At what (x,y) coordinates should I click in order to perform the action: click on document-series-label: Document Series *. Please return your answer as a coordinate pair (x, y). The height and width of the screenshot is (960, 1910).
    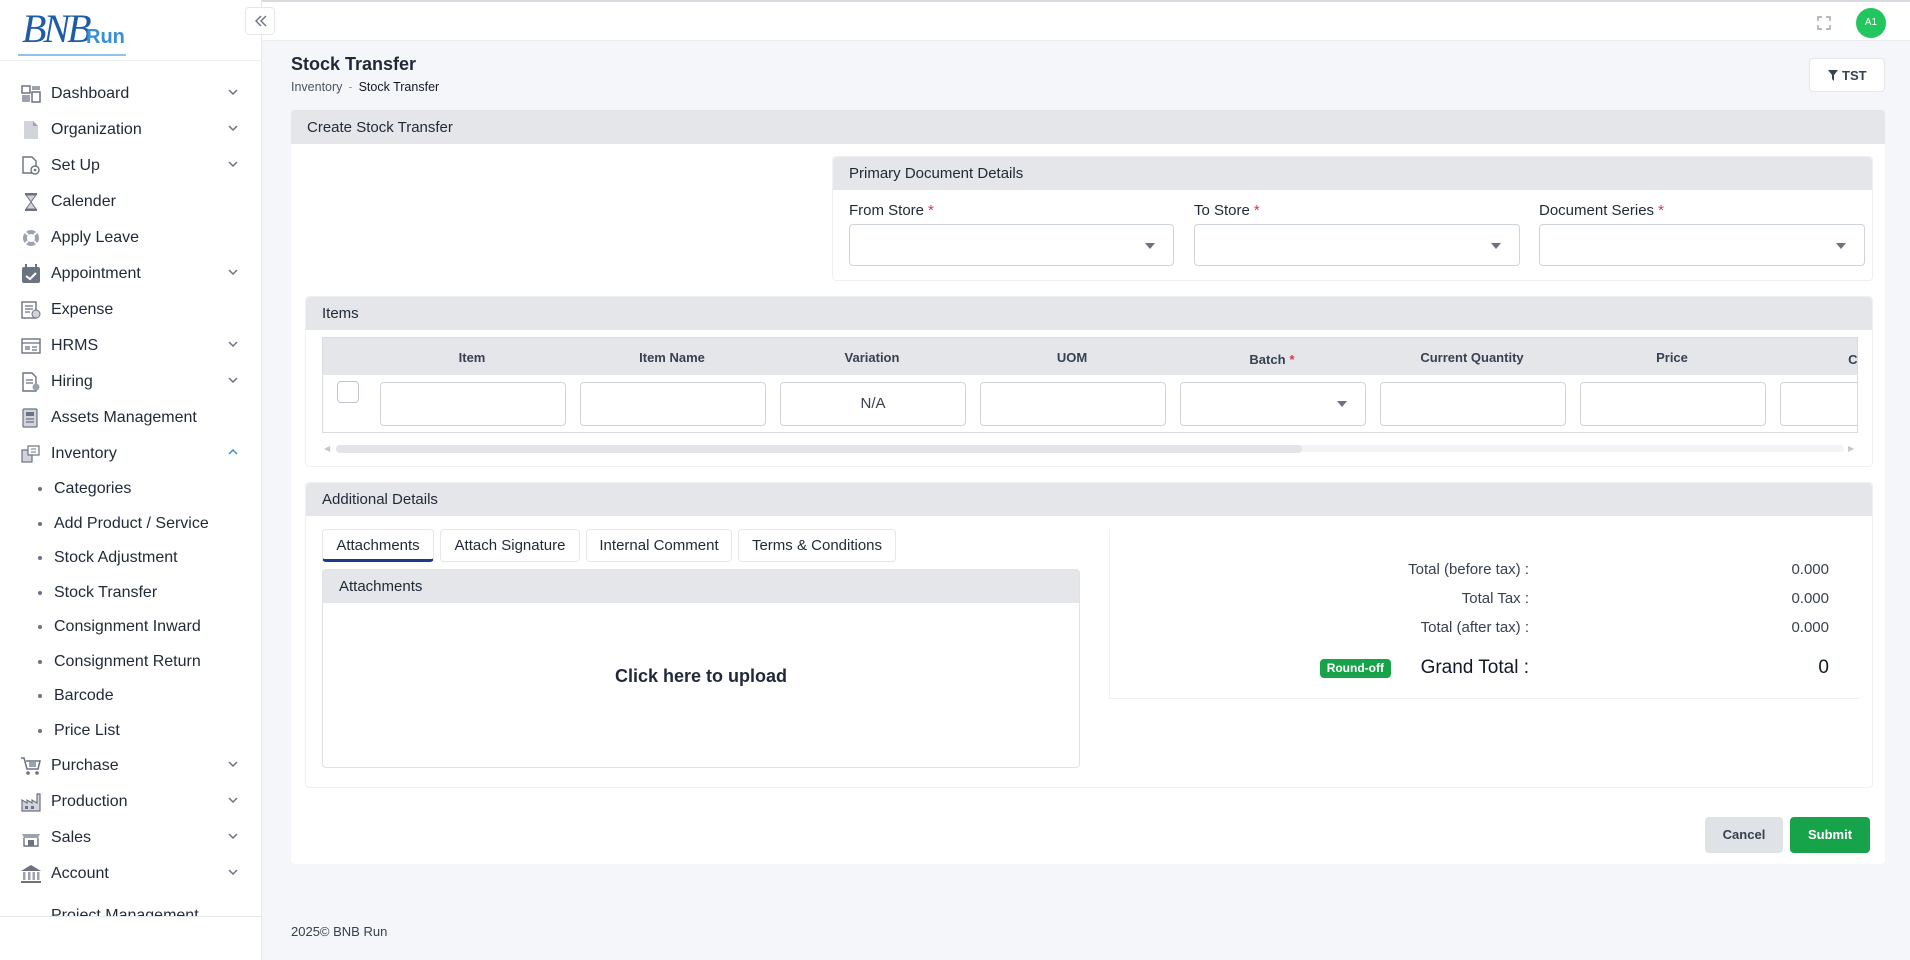
    Looking at the image, I should click on (1601, 210).